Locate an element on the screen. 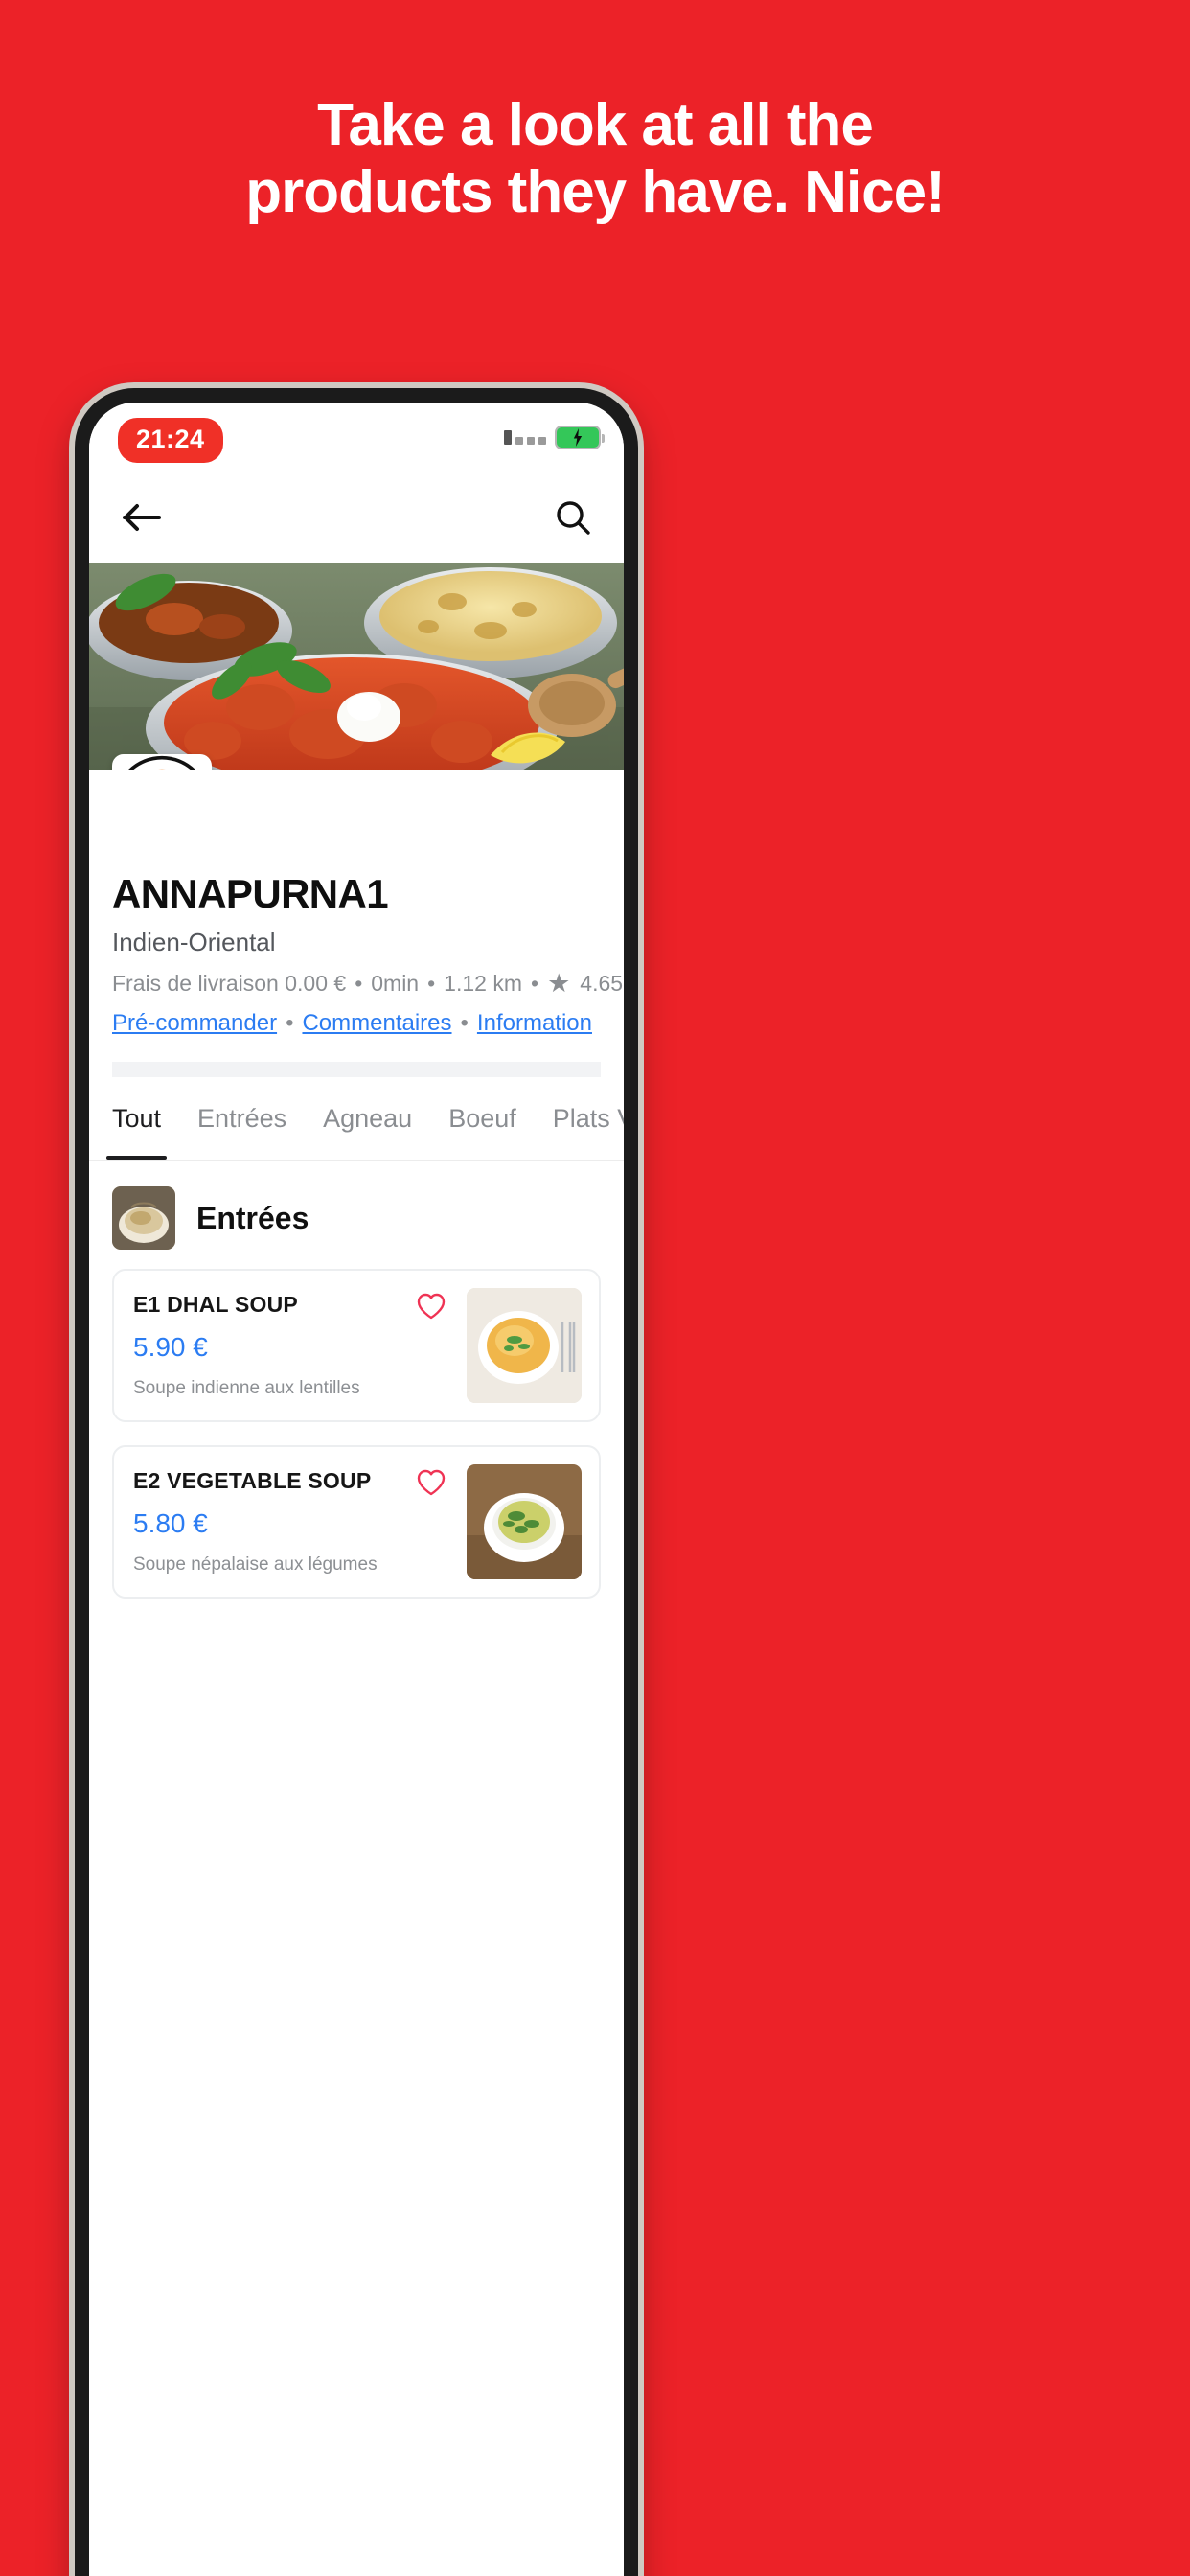  delivery-time: 0min is located at coordinates (396, 983).